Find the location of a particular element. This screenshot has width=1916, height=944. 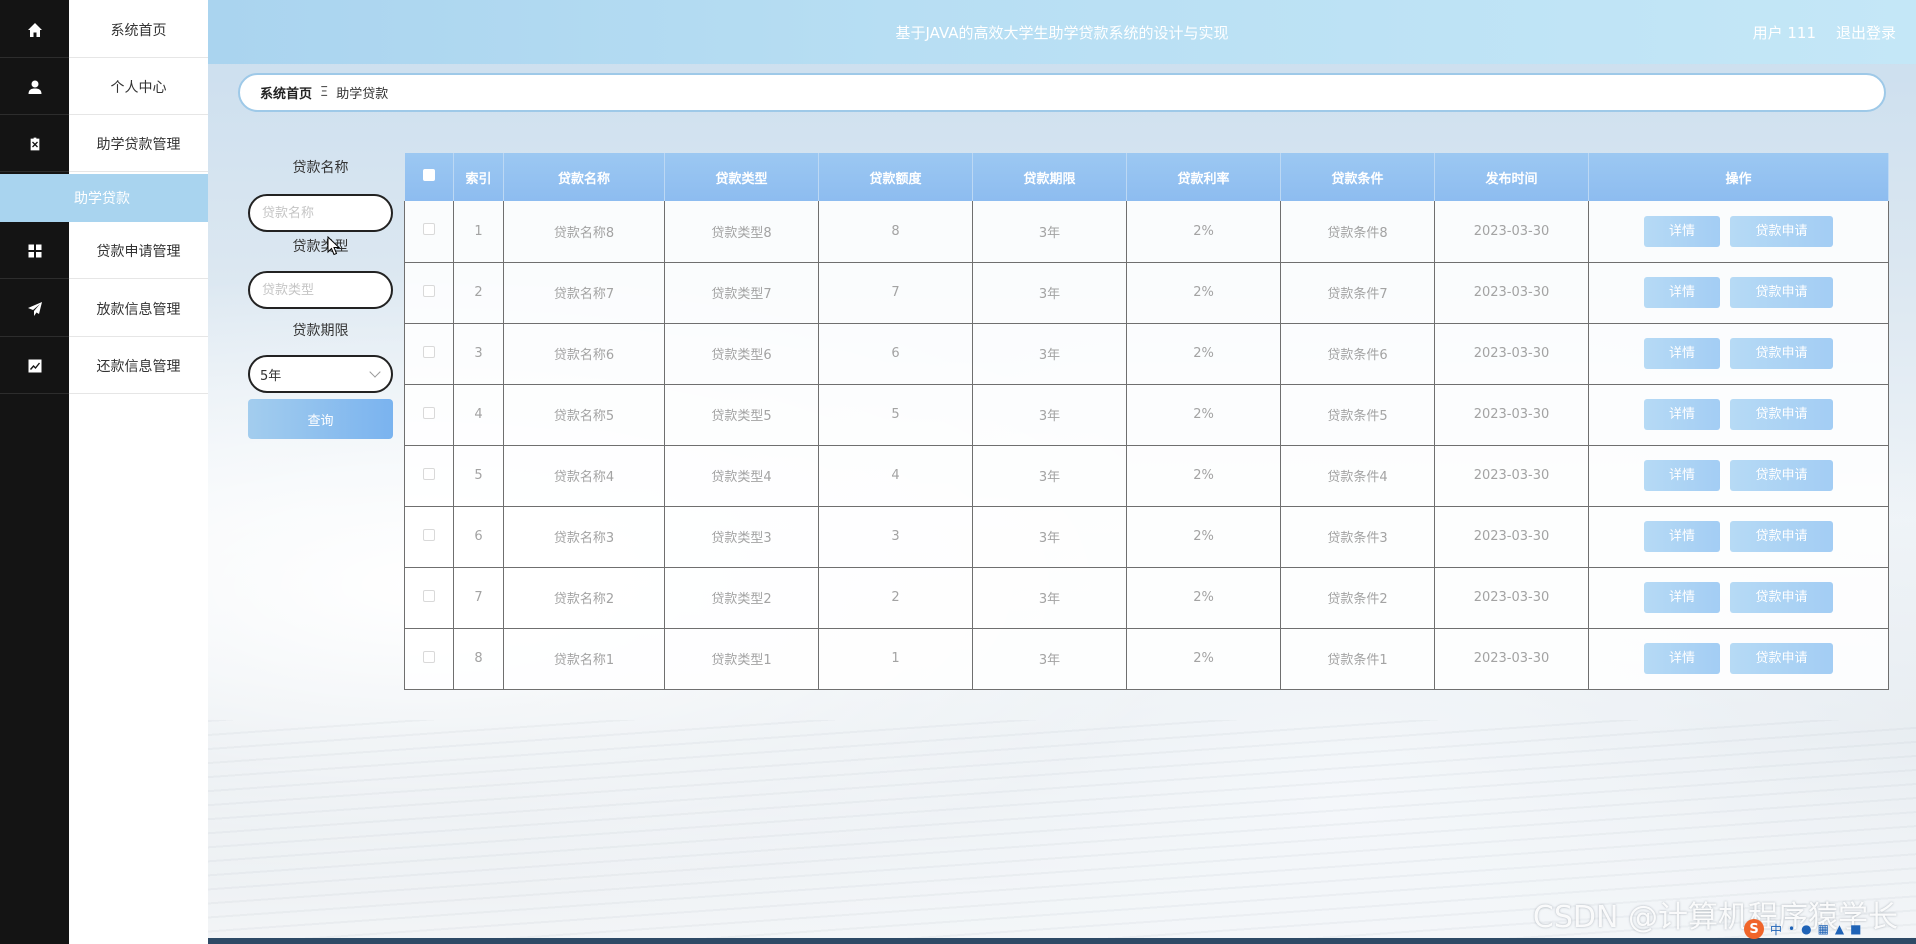

cell-amount: 8 is located at coordinates (895, 232).